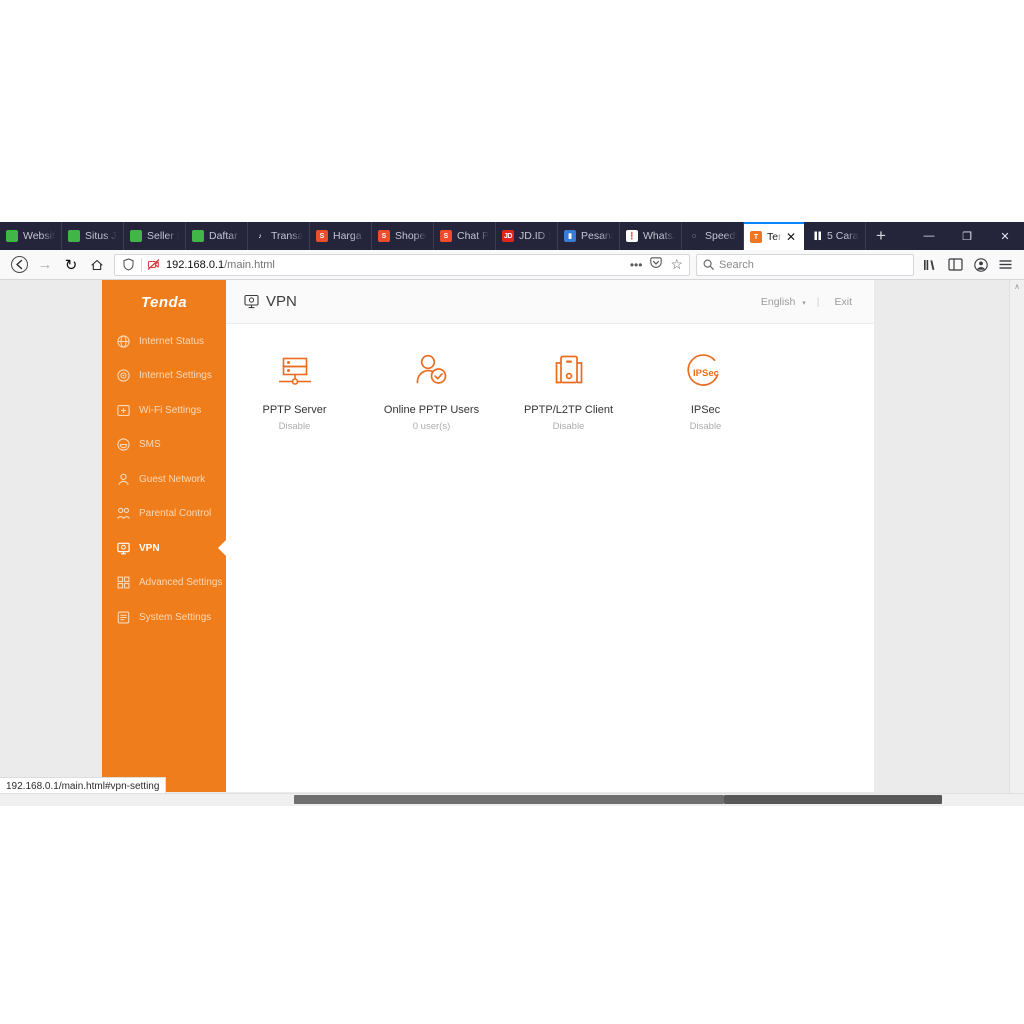 This screenshot has height=1024, width=1024. I want to click on sidebar-item-vpn: VPN, so click(164, 548).